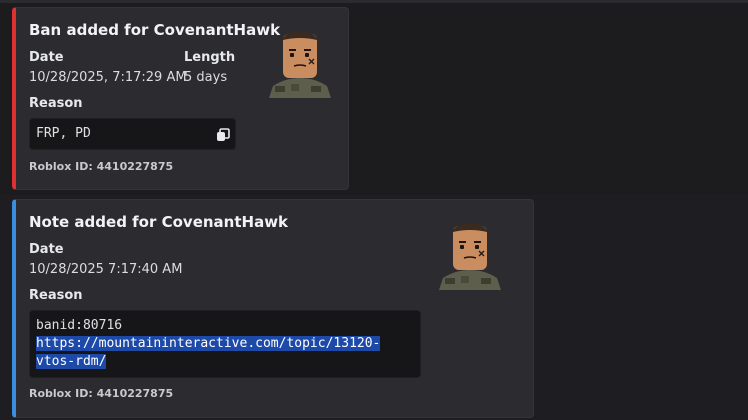 The height and width of the screenshot is (420, 748). Describe the element at coordinates (71, 361) in the screenshot. I see `reason-link-line: vtos-rdm/` at that location.